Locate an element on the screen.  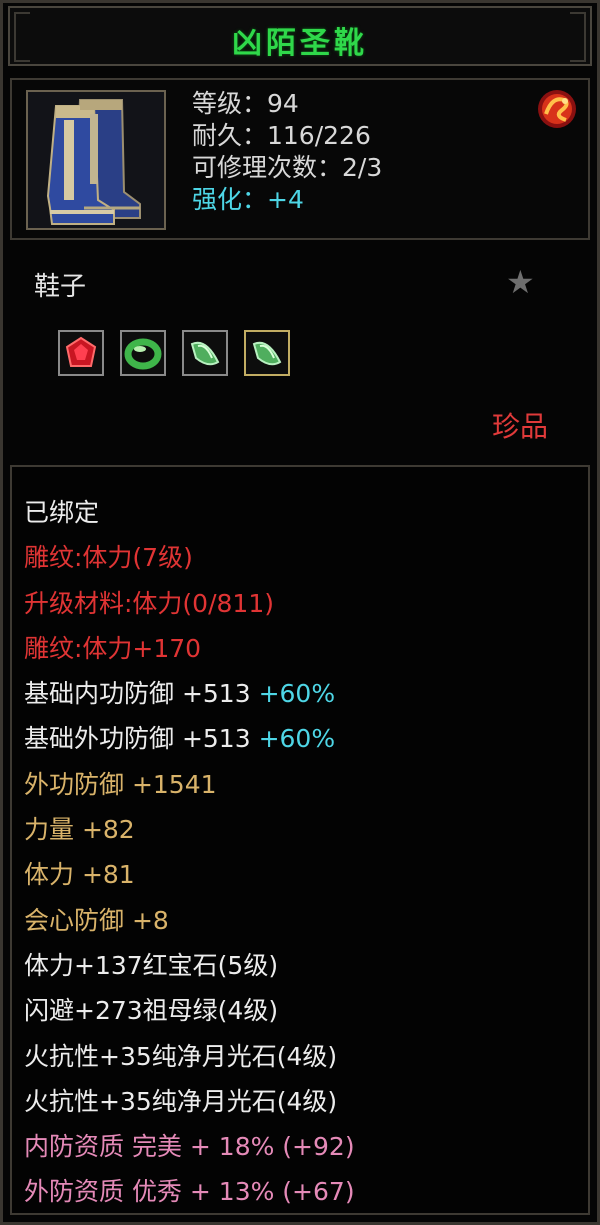
enhance-label: 强化：+4 is located at coordinates (248, 199).